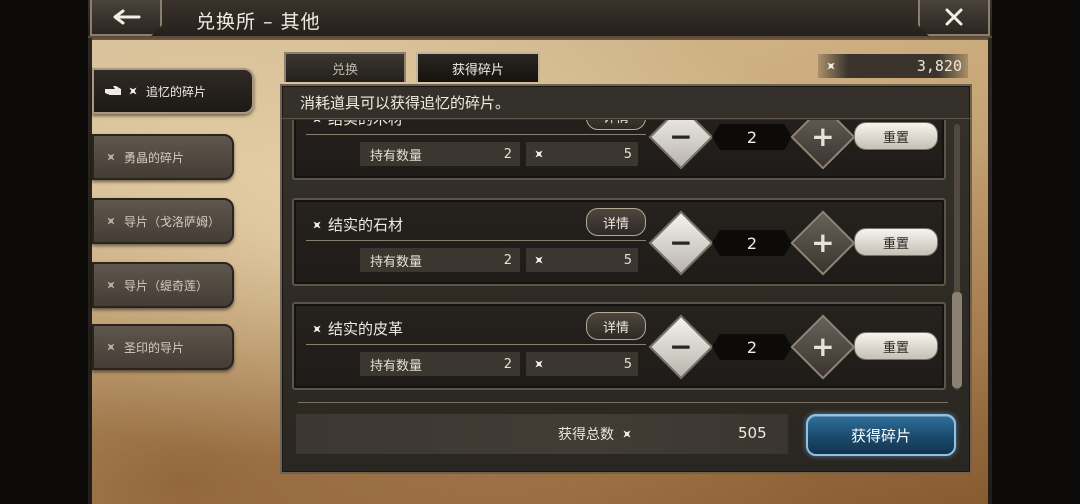  Describe the element at coordinates (478, 67) in the screenshot. I see `tab-obtain-fragments: 获得碎片` at that location.